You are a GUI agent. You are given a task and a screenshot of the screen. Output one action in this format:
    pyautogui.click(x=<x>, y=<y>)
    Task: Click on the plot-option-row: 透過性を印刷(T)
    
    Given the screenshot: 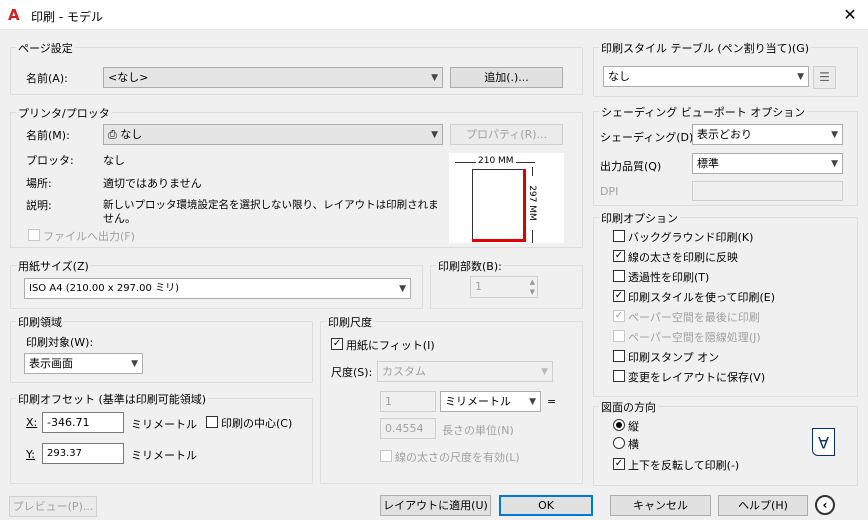 What is the action you would take?
    pyautogui.click(x=731, y=277)
    